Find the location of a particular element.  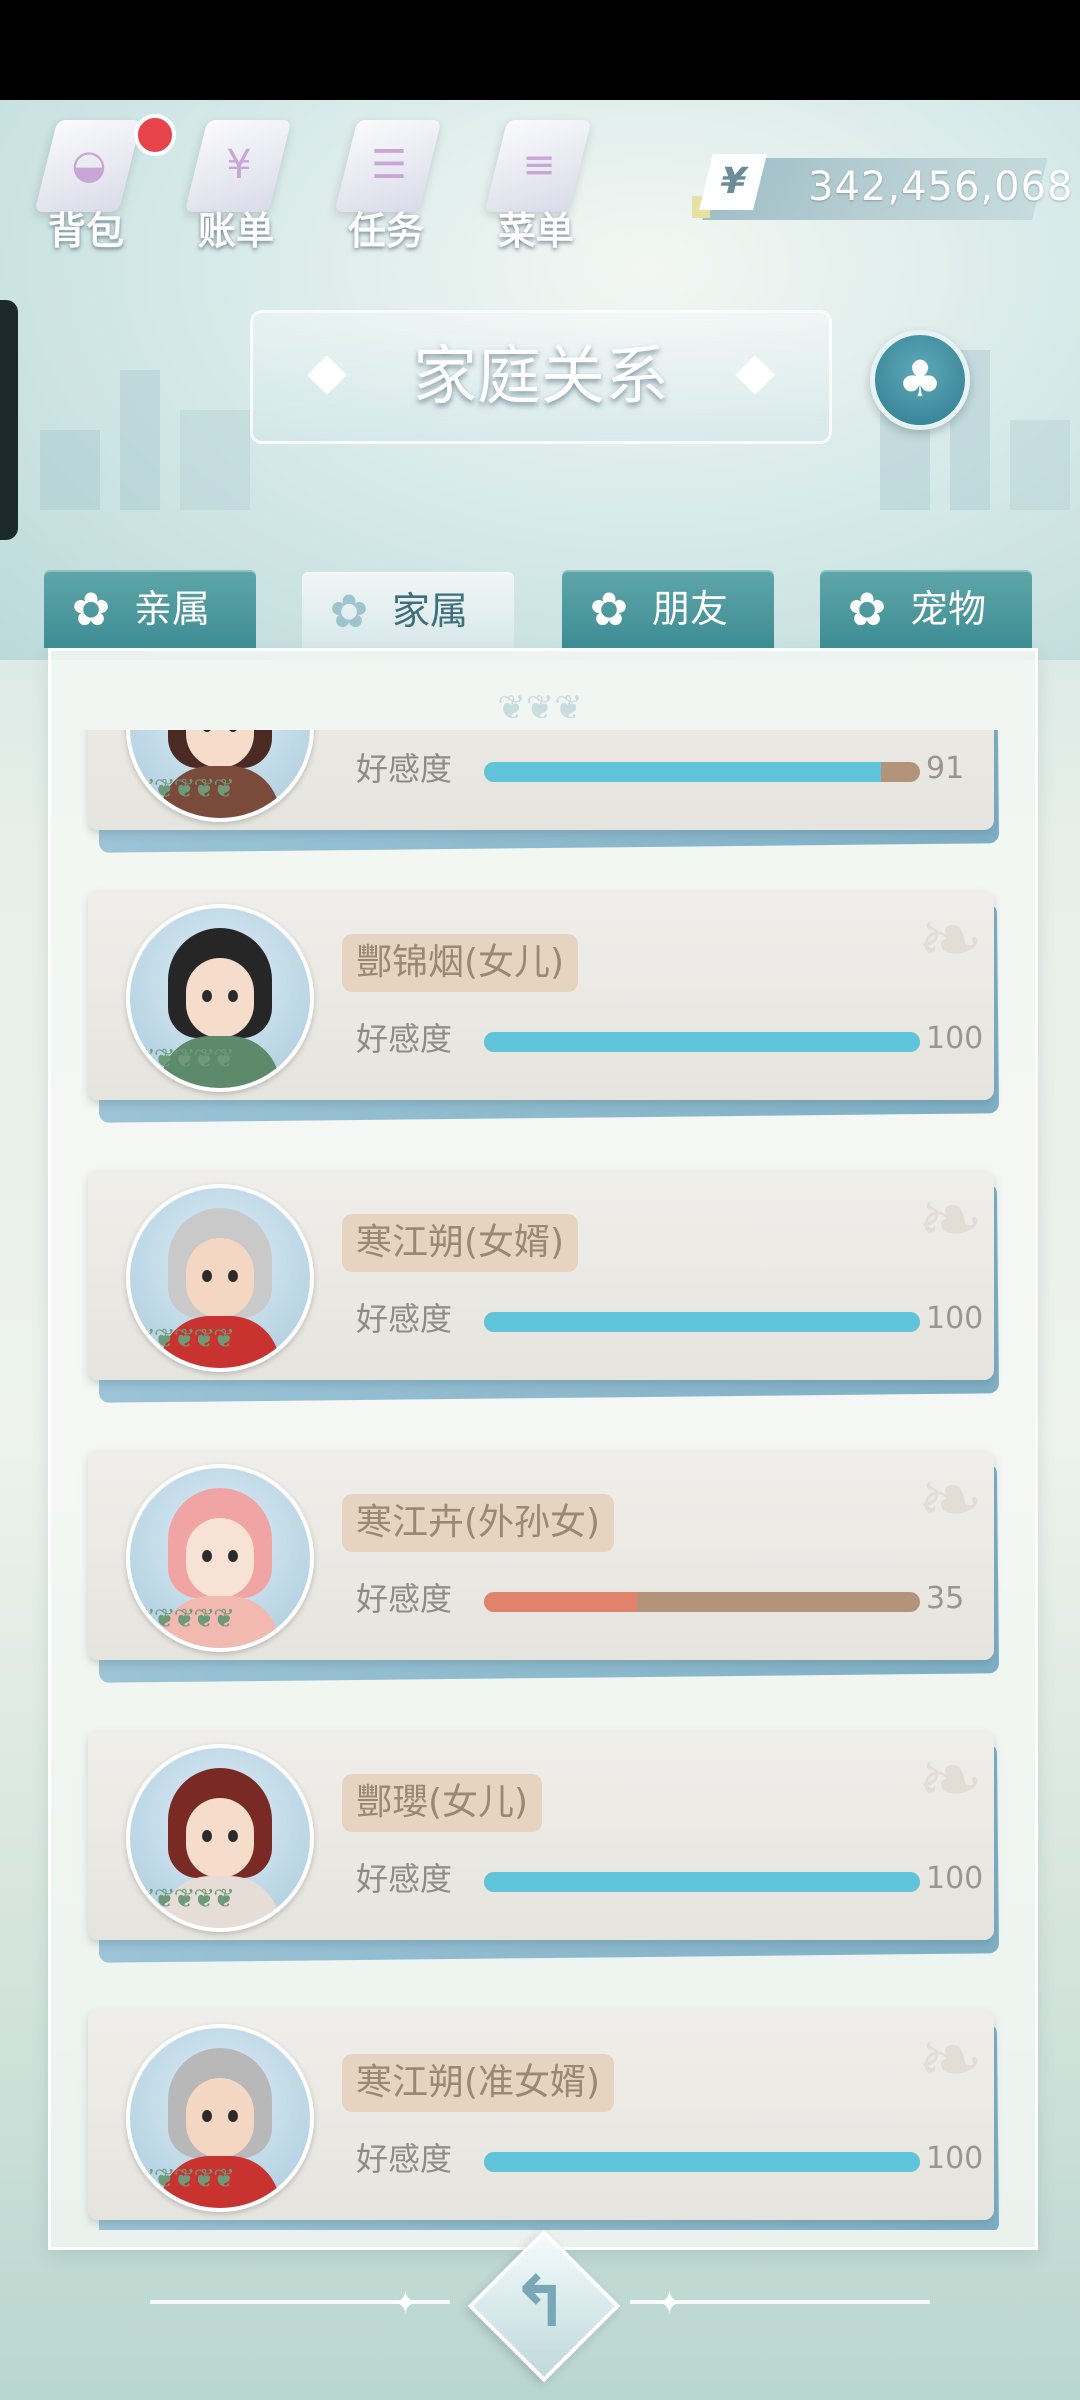

member-row: ❧ ❦❦❦❦❦ 寒江卉(外孙女) 好感度 35 is located at coordinates (544, 1566).